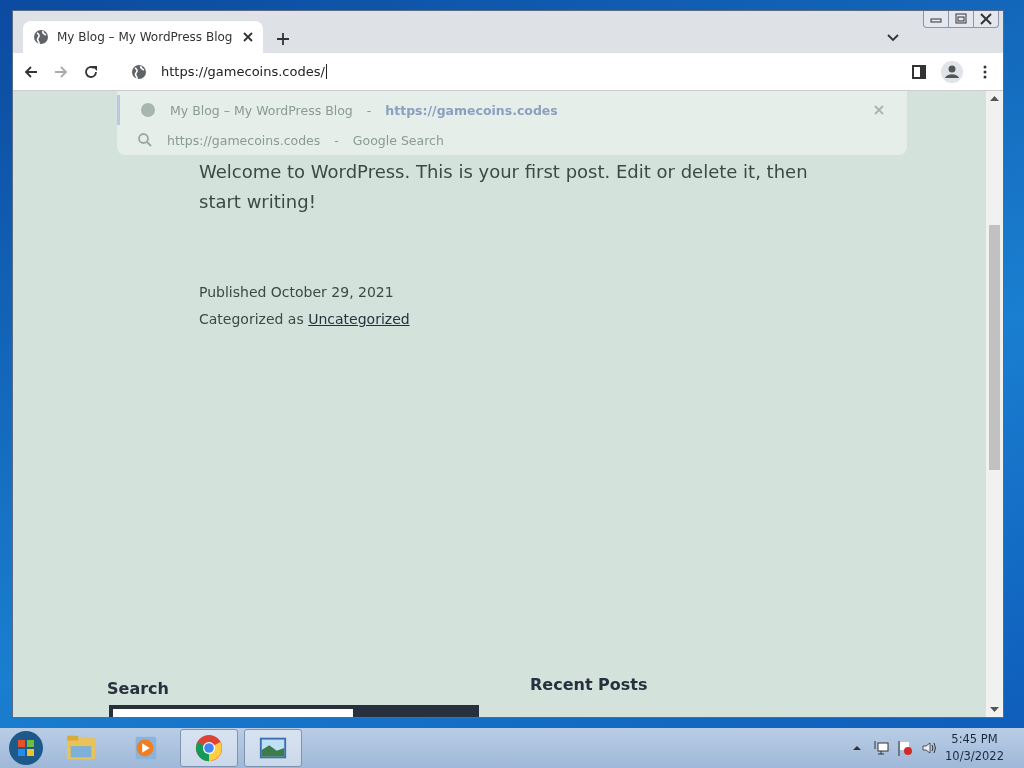 The height and width of the screenshot is (768, 1024). What do you see at coordinates (261, 110) in the screenshot?
I see `suggestion-title: My Blog – My WordPress Blog` at bounding box center [261, 110].